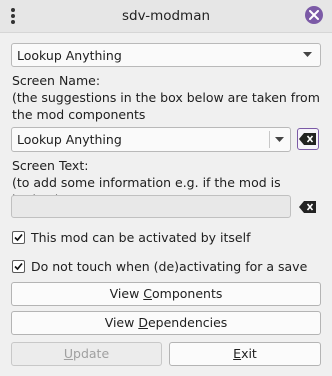  I want to click on save-lock-checkbox, so click(18, 266).